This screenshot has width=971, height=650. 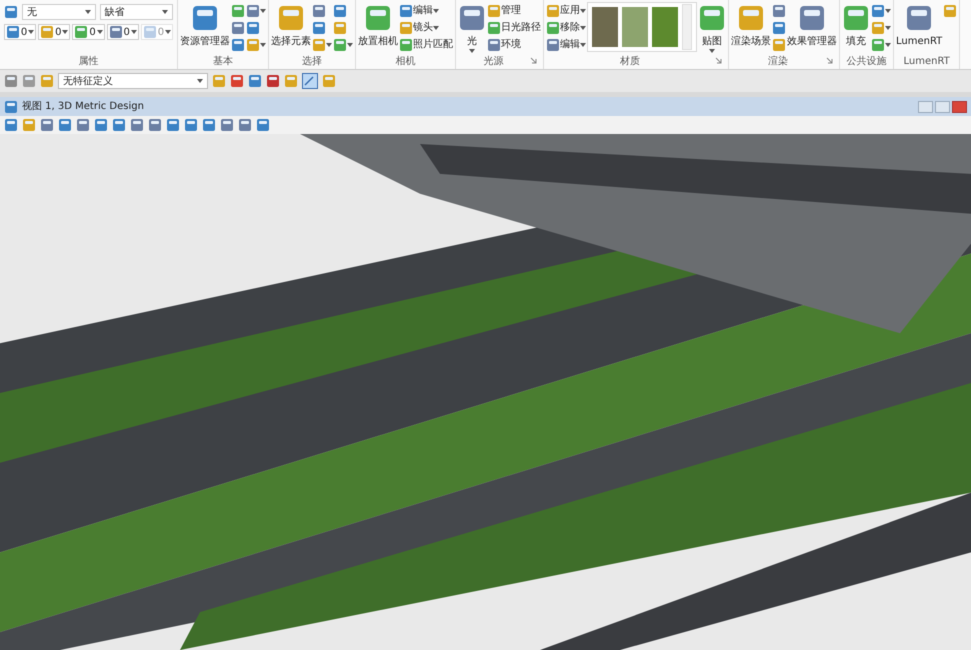 I want to click on snap-toggle, so click(x=310, y=81).